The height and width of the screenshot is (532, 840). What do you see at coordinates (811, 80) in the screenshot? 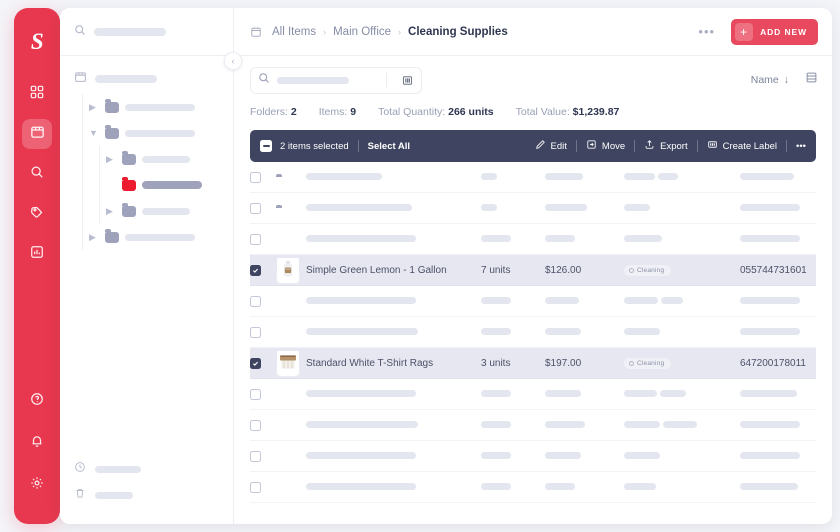
I see `view-toggle-button` at bounding box center [811, 80].